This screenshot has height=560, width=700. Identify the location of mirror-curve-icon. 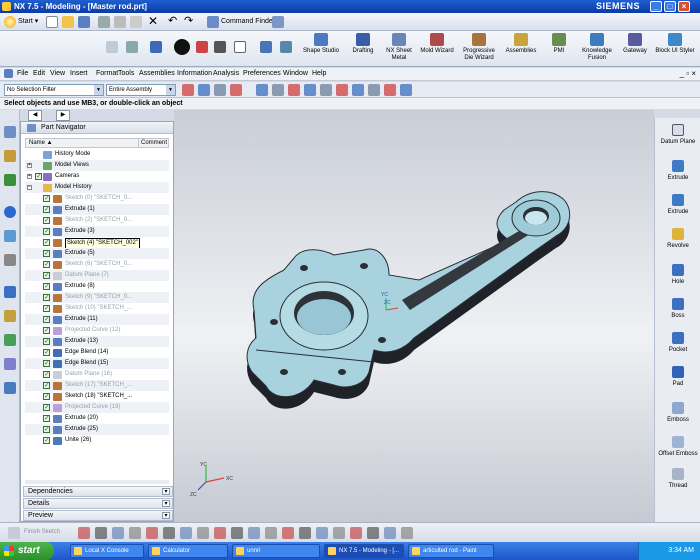
(305, 533).